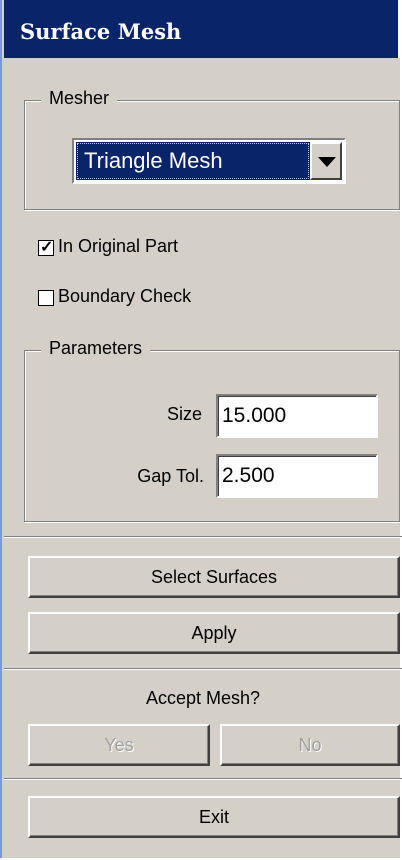 The image size is (402, 860). Describe the element at coordinates (119, 745) in the screenshot. I see `yes-button: Yes` at that location.